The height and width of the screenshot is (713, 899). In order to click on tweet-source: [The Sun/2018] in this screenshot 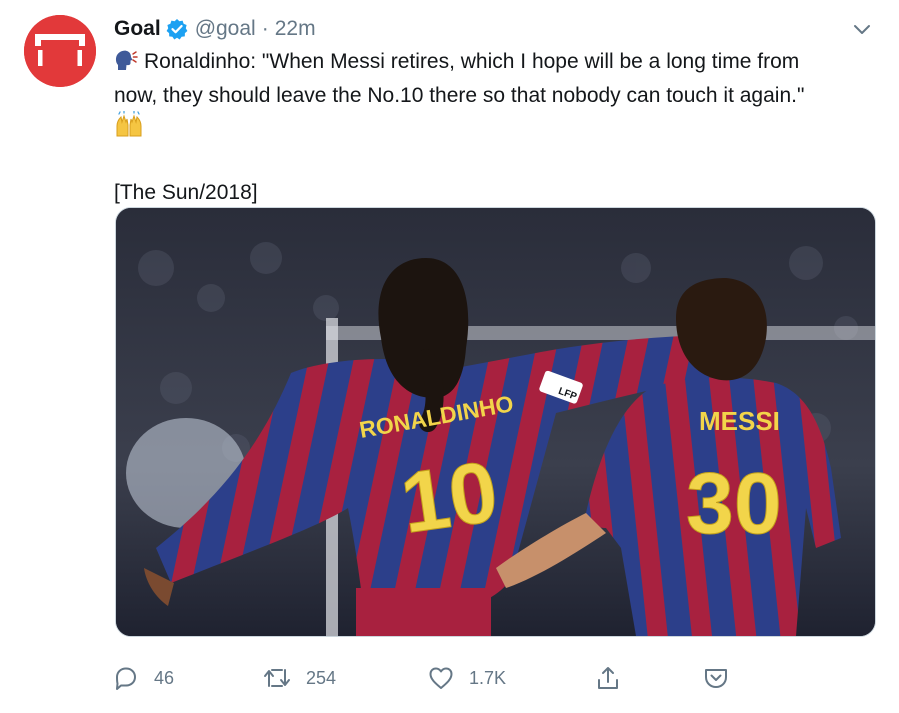, I will do `click(186, 192)`.